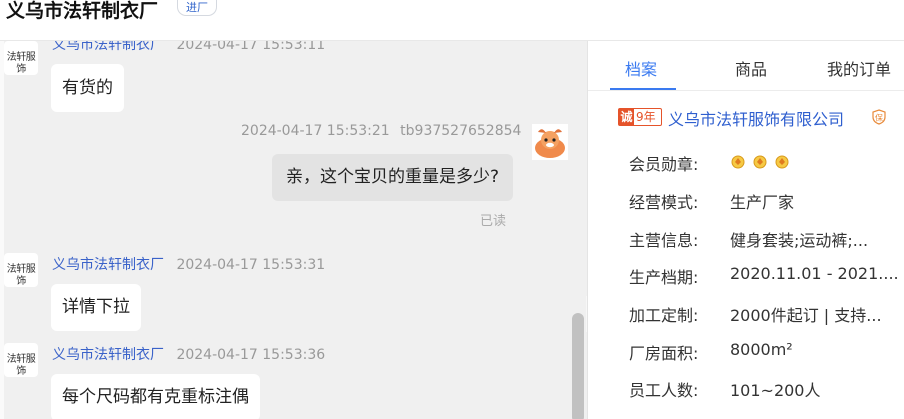 This screenshot has width=904, height=419. Describe the element at coordinates (251, 265) in the screenshot. I see `message-time: 2024-04-17 15:53:31` at that location.